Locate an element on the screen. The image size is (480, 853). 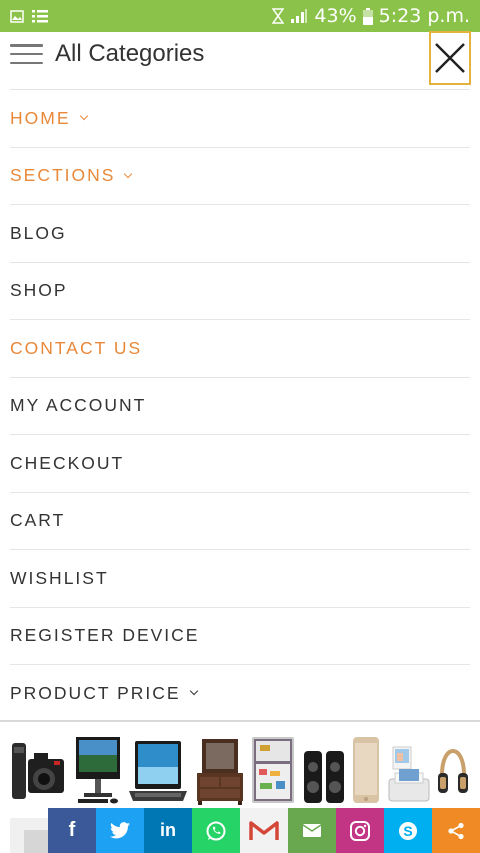
close-button is located at coordinates (450, 58).